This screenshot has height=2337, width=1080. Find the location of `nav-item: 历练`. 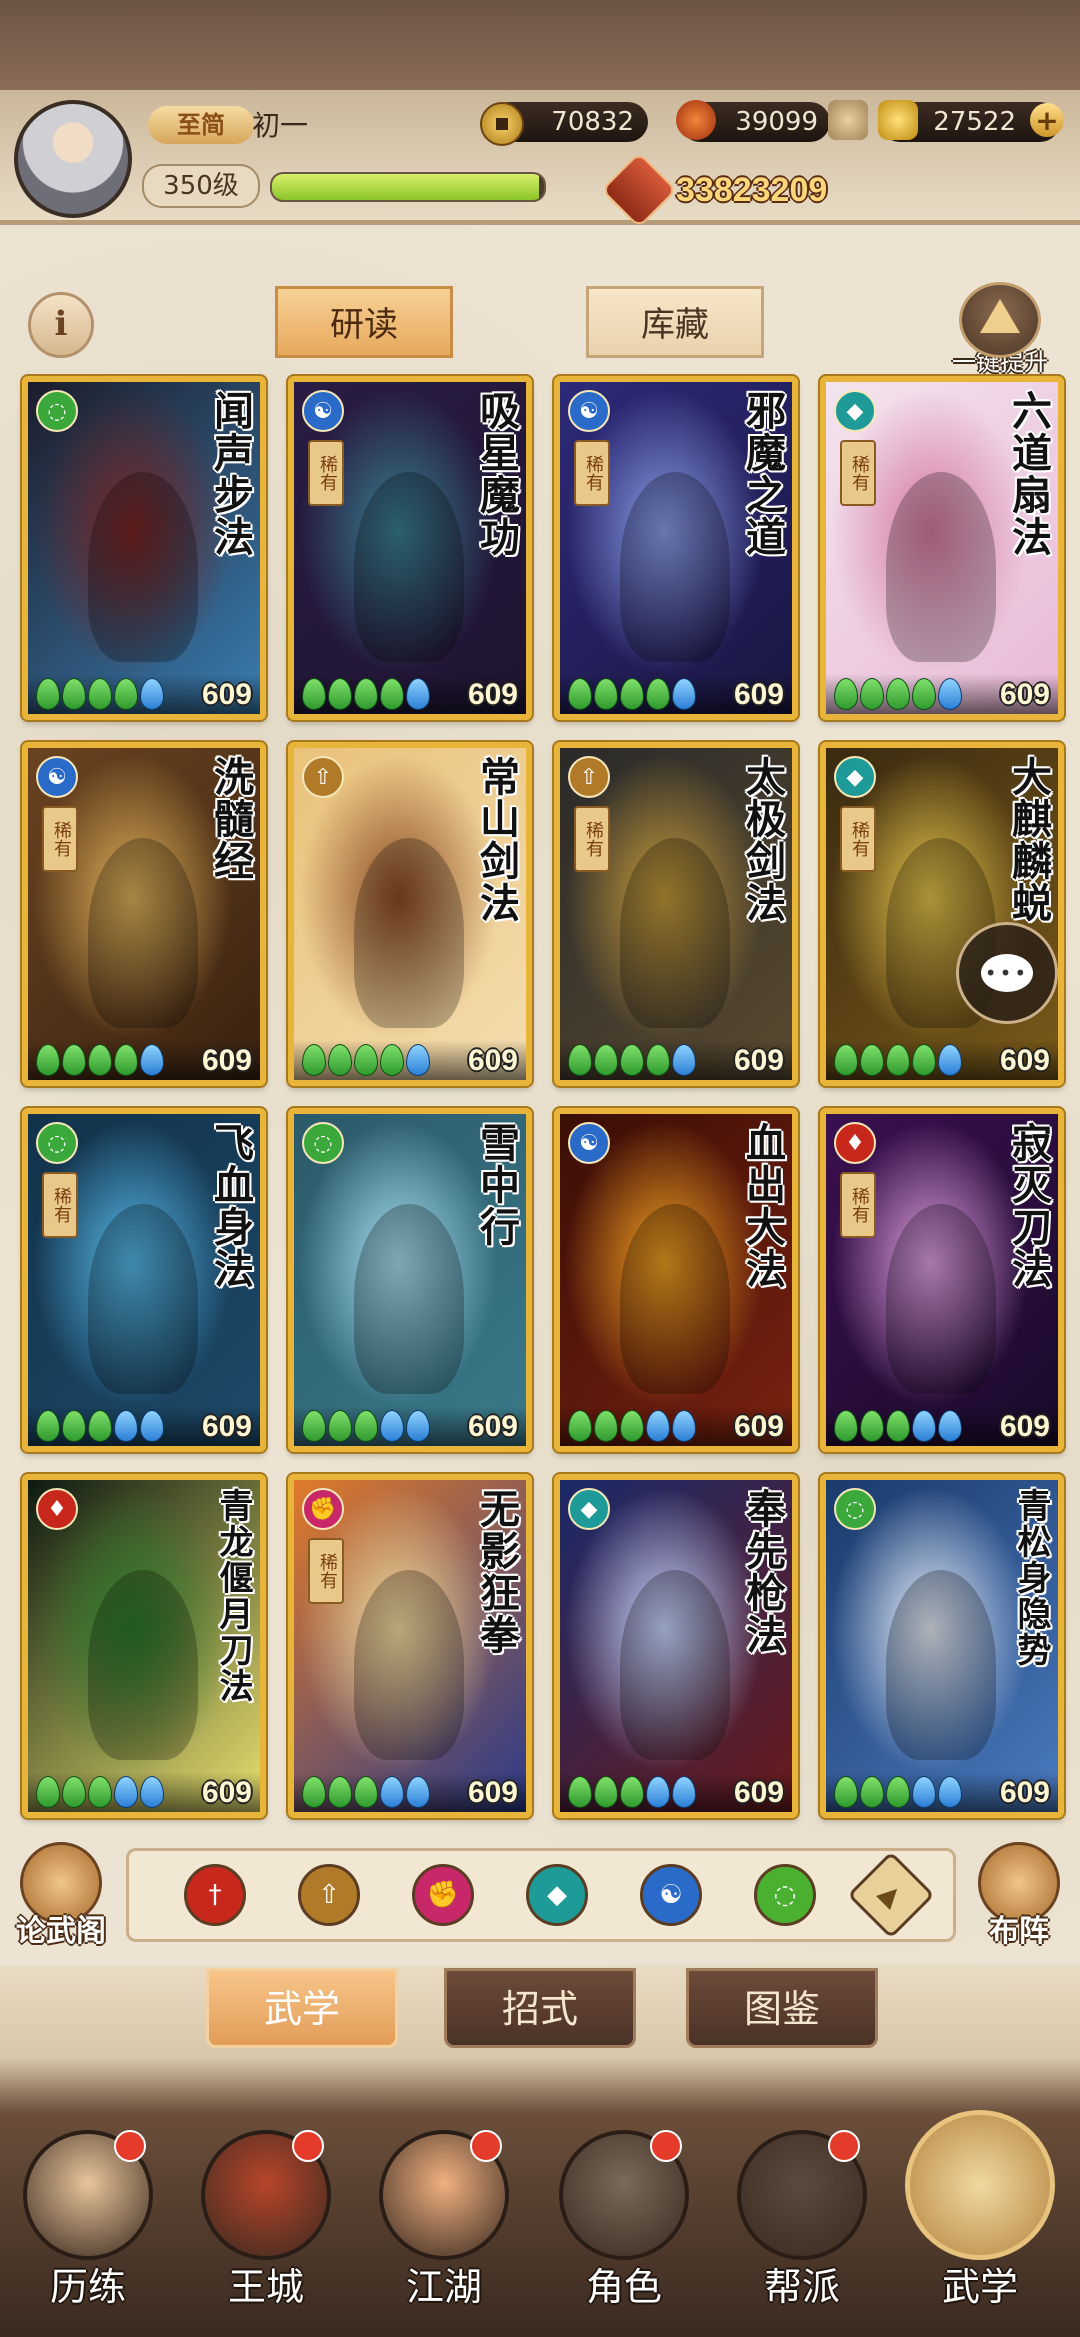

nav-item: 历练 is located at coordinates (88, 2230).